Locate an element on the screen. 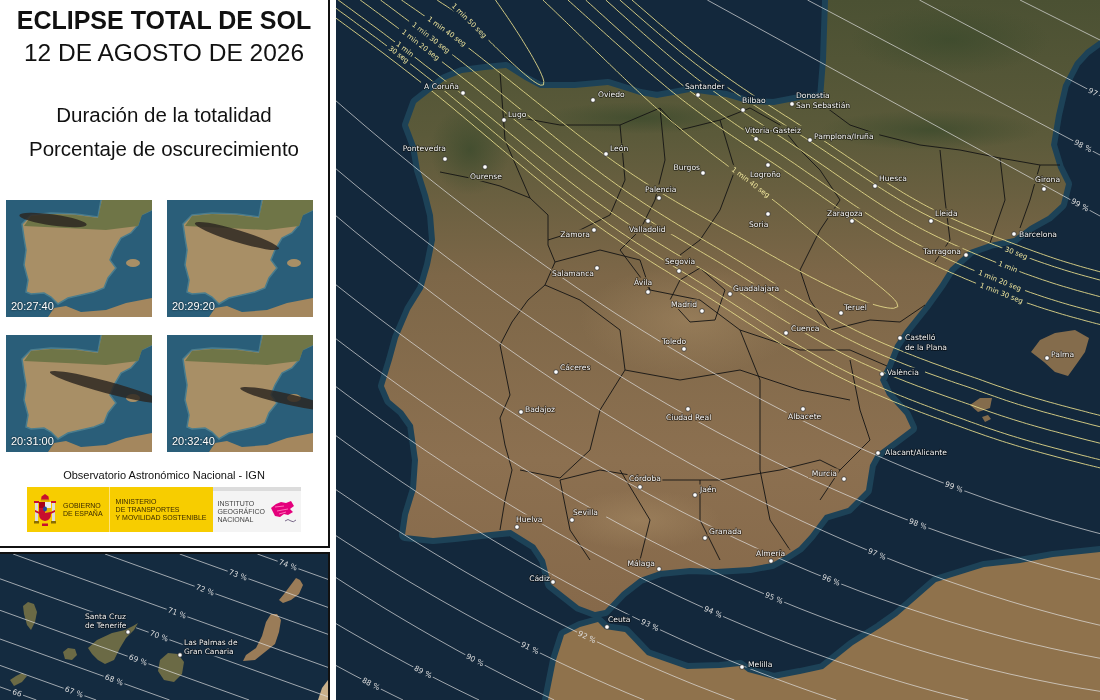 The height and width of the screenshot is (700, 1100). institute-logo-icon is located at coordinates (282, 511).